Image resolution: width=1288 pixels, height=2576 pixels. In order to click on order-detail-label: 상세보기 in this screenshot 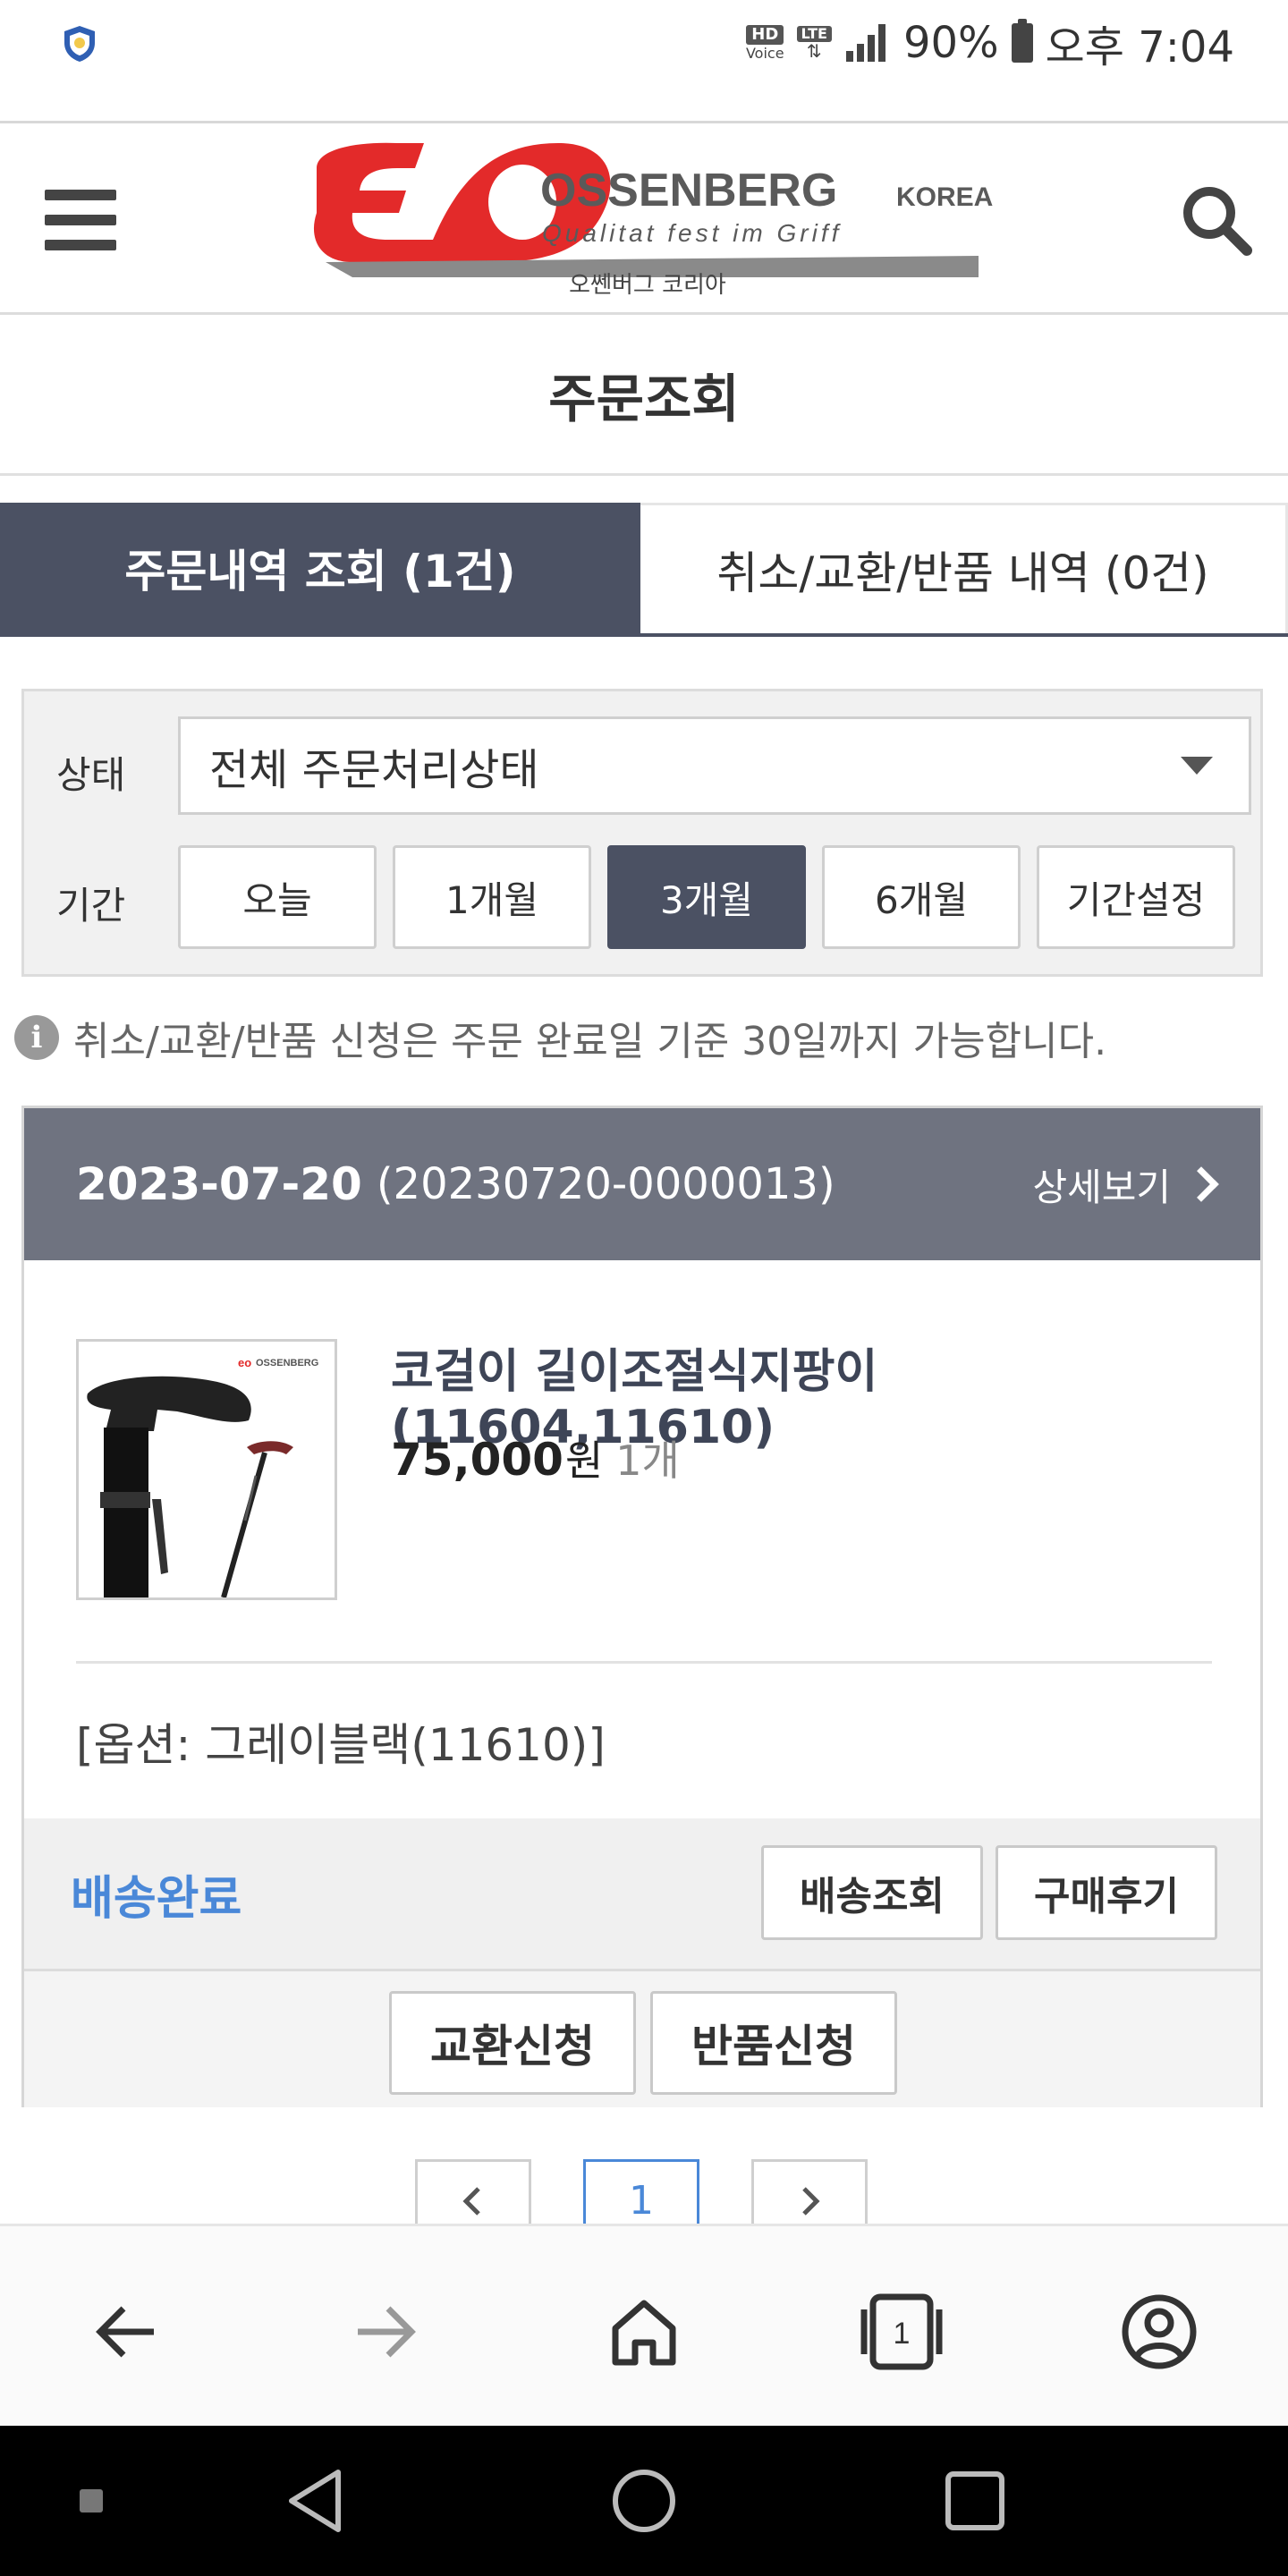, I will do `click(1101, 1187)`.